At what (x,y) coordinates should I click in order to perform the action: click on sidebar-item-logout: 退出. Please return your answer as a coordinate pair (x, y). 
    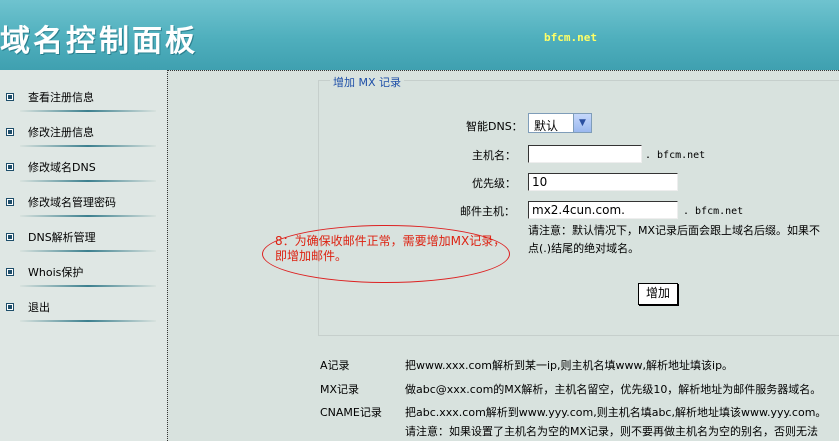
    Looking at the image, I should click on (80, 307).